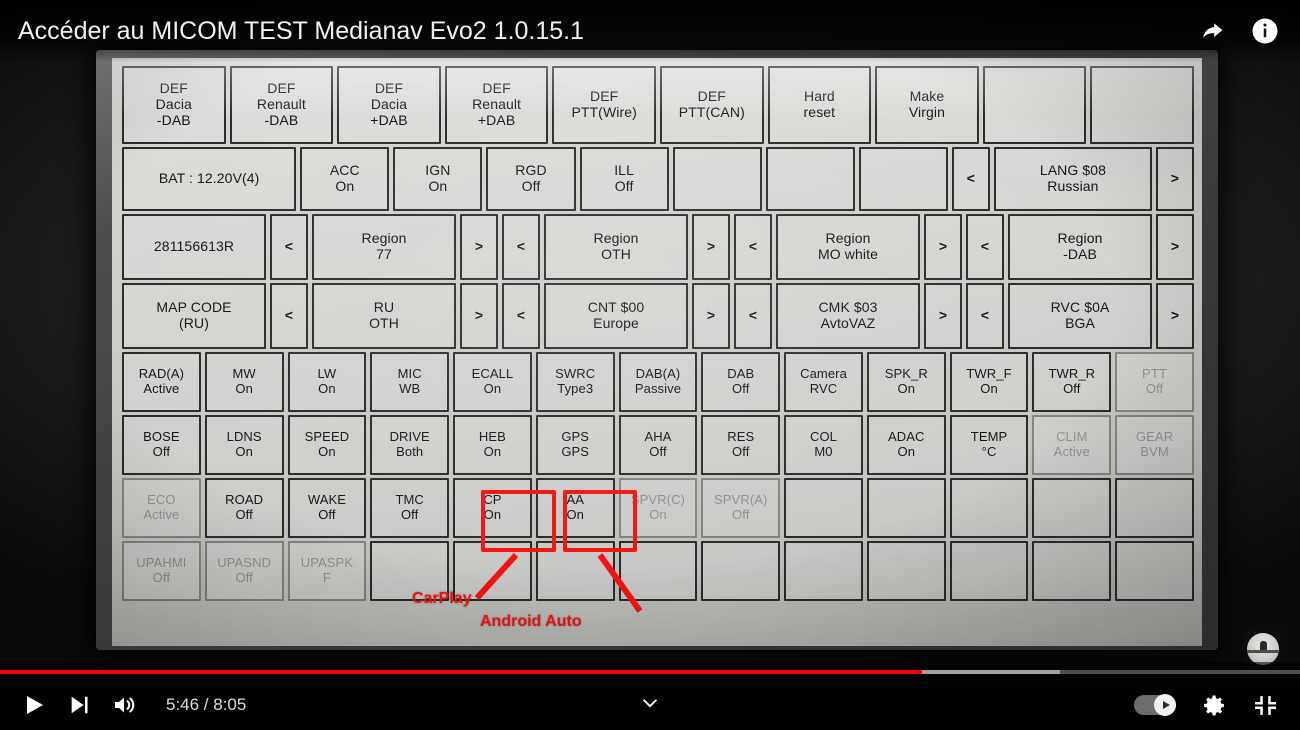 The height and width of the screenshot is (730, 1300). Describe the element at coordinates (575, 382) in the screenshot. I see `grid-cell-swrc-r5c6: SWRC Type3` at that location.